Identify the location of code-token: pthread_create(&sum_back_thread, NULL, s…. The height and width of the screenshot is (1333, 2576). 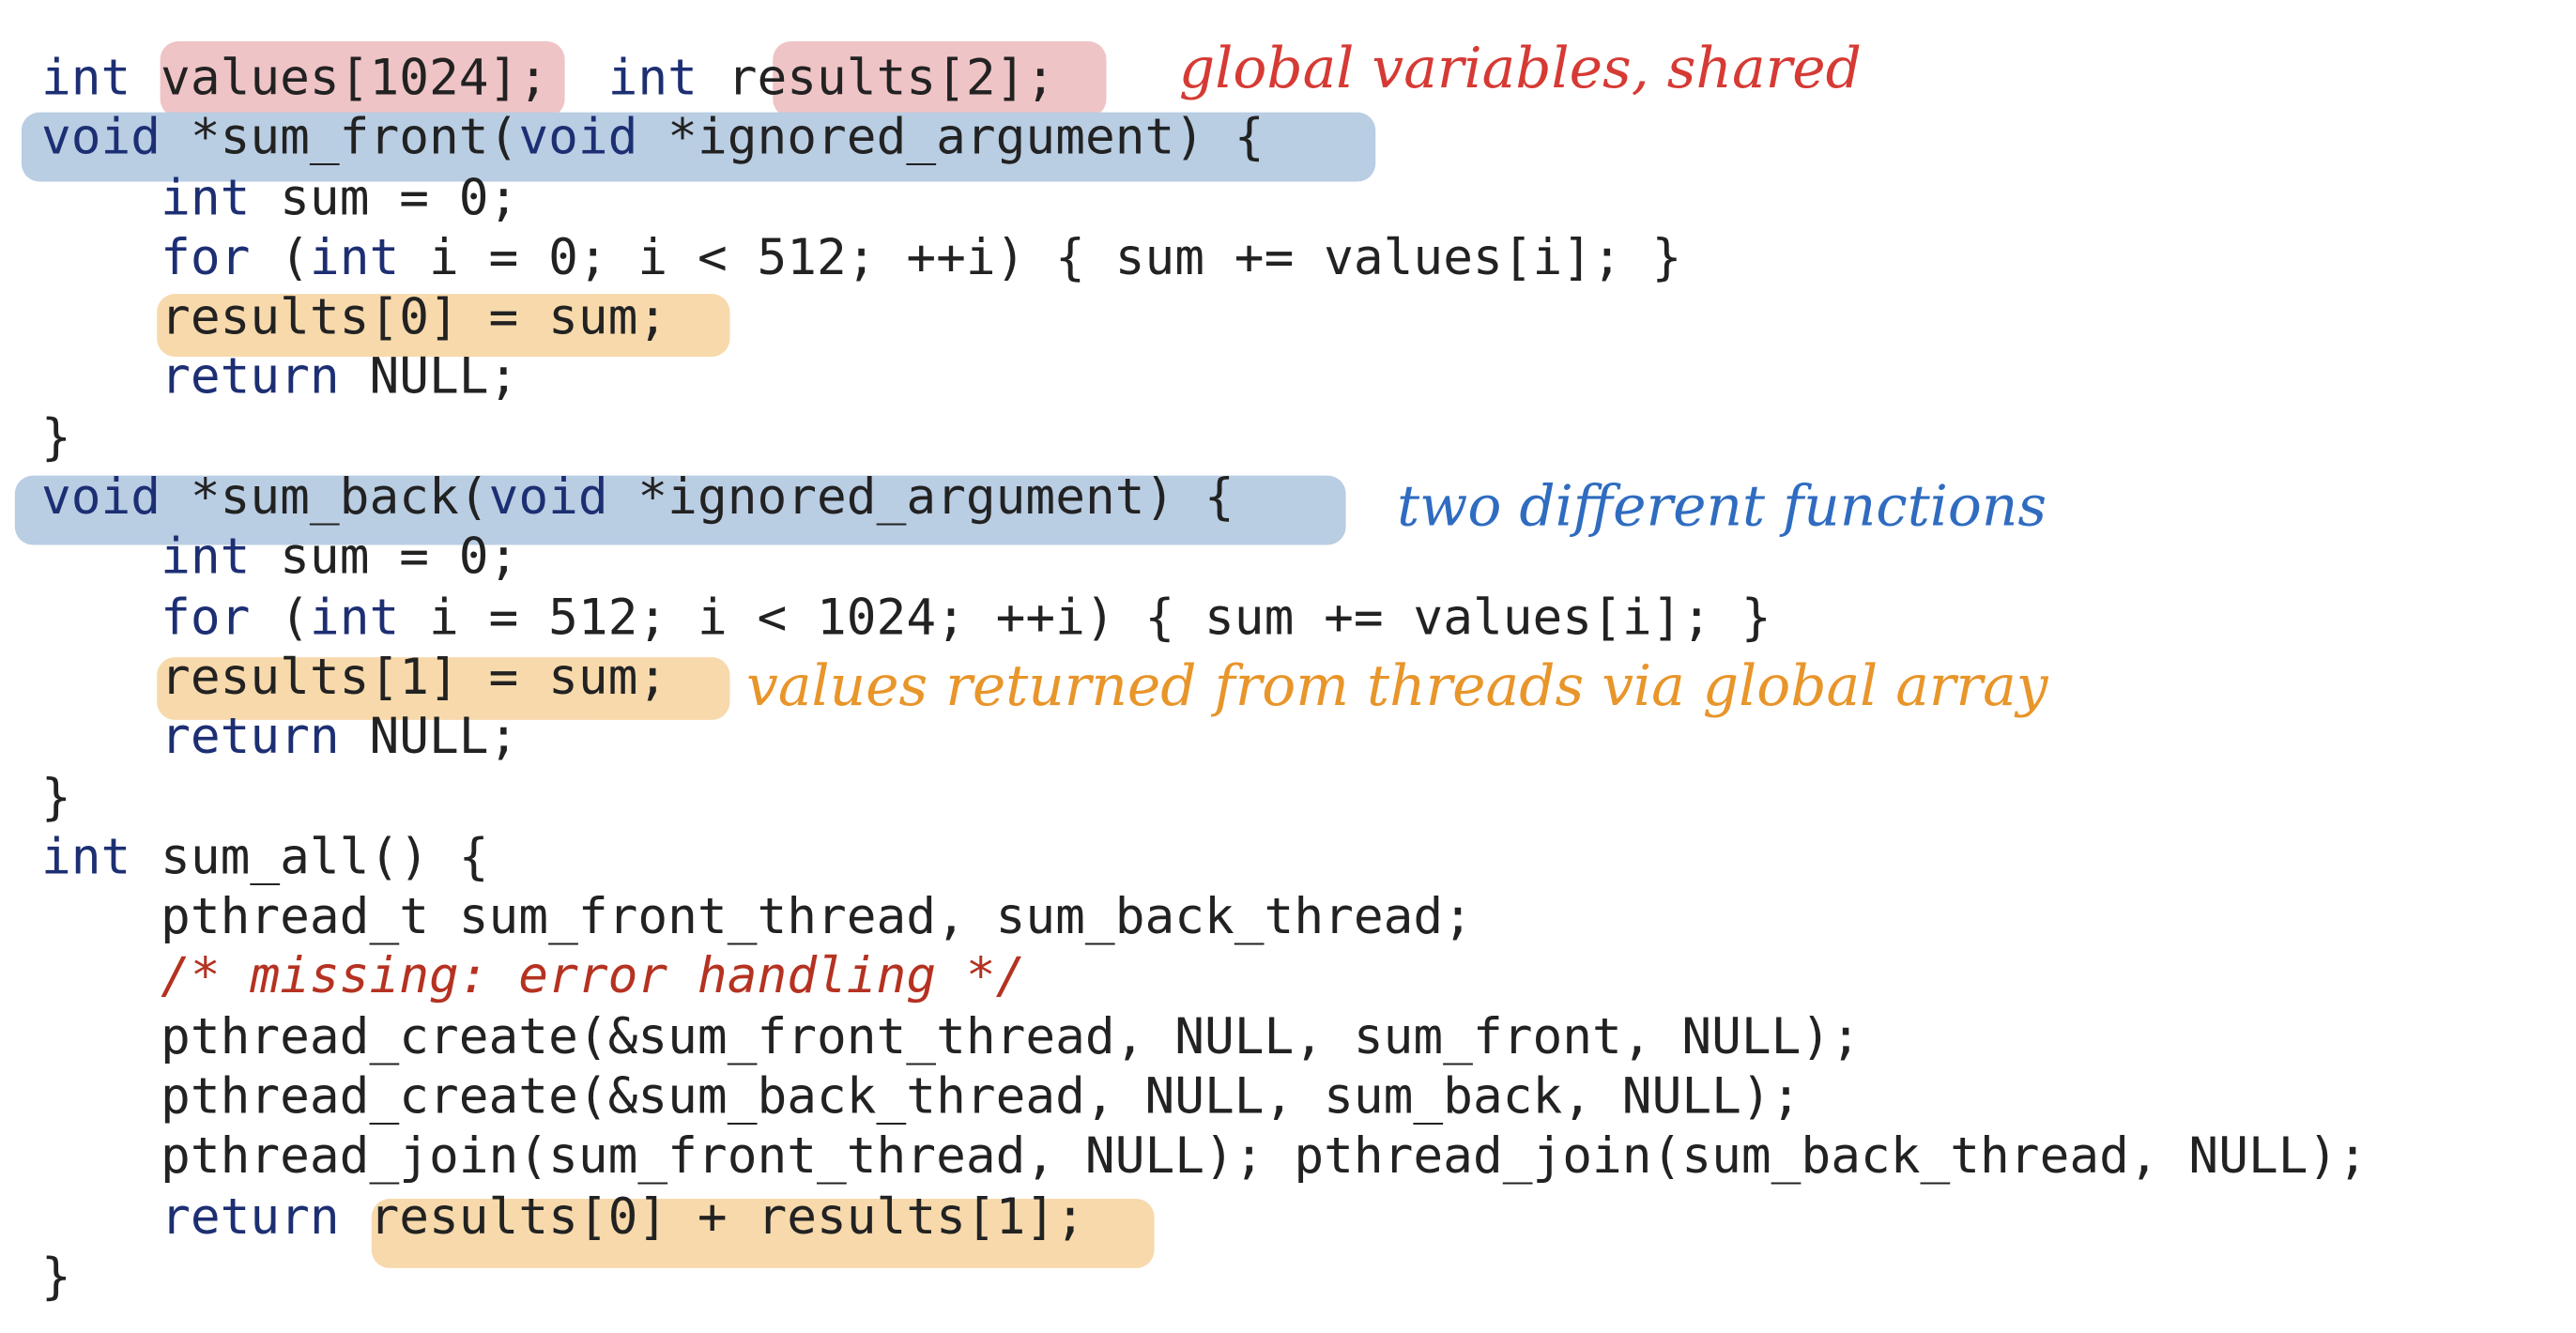
(921, 1097).